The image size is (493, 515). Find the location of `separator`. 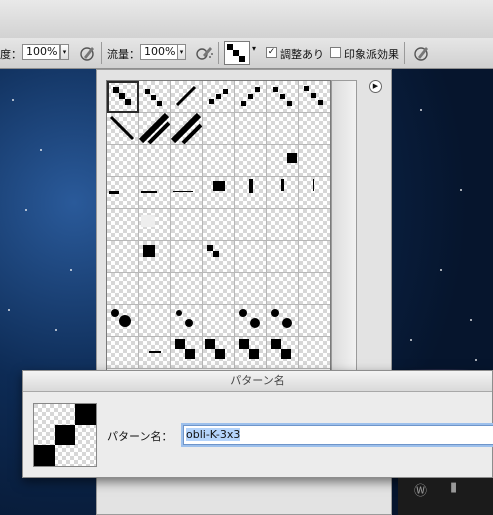

separator is located at coordinates (101, 53).